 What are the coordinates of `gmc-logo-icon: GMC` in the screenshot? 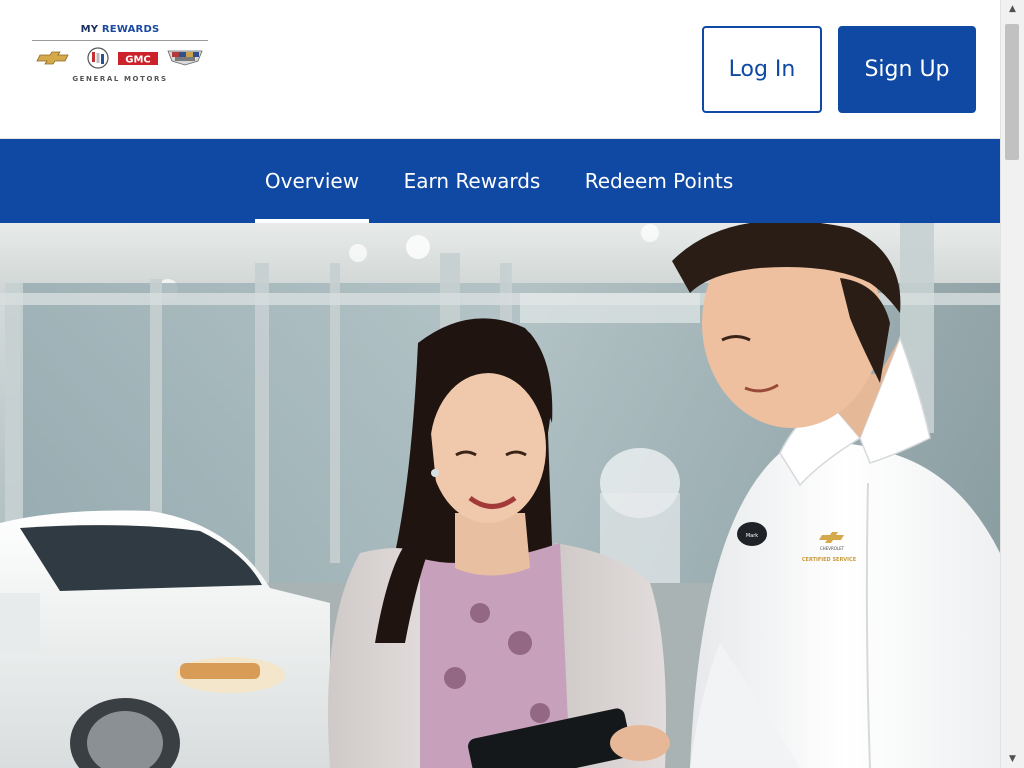 It's located at (138, 59).